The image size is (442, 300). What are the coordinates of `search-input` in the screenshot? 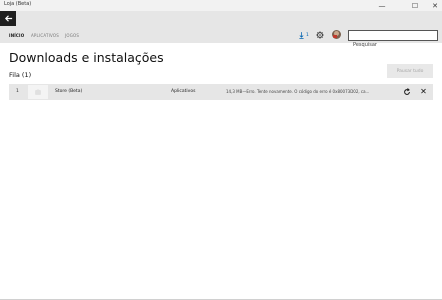 It's located at (393, 45).